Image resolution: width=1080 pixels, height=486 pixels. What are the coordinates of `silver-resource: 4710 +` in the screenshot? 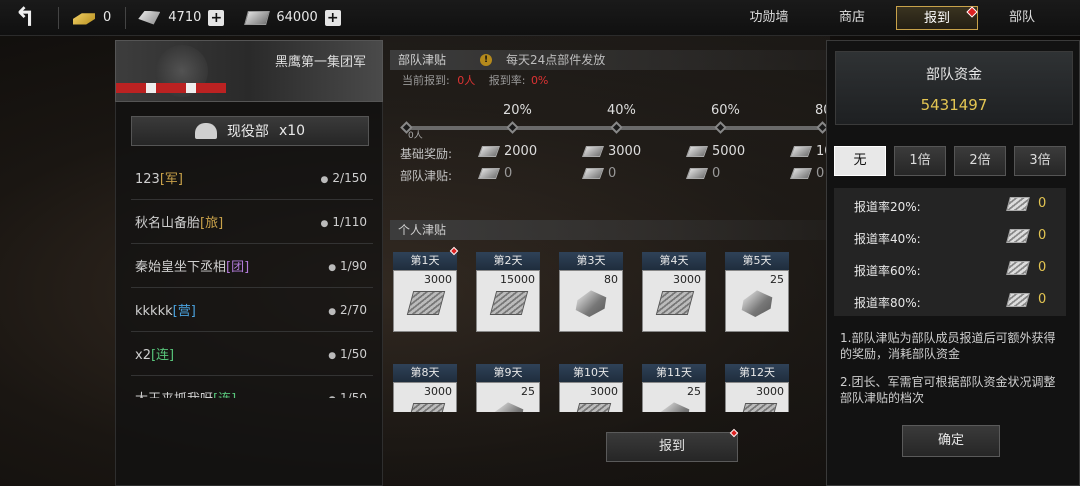 It's located at (181, 18).